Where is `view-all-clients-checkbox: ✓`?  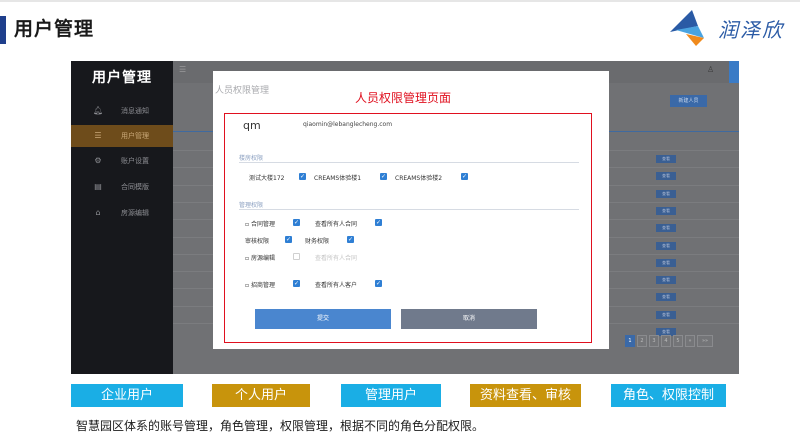
view-all-clients-checkbox: ✓ is located at coordinates (378, 283).